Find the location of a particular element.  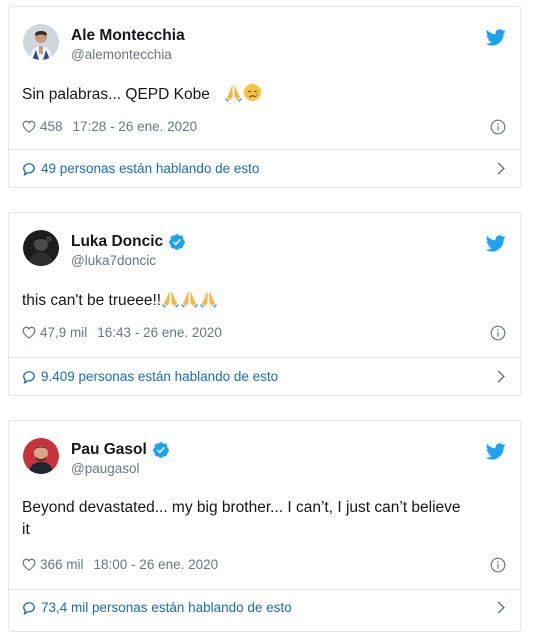

sad-face-emoji-icon is located at coordinates (252, 92).